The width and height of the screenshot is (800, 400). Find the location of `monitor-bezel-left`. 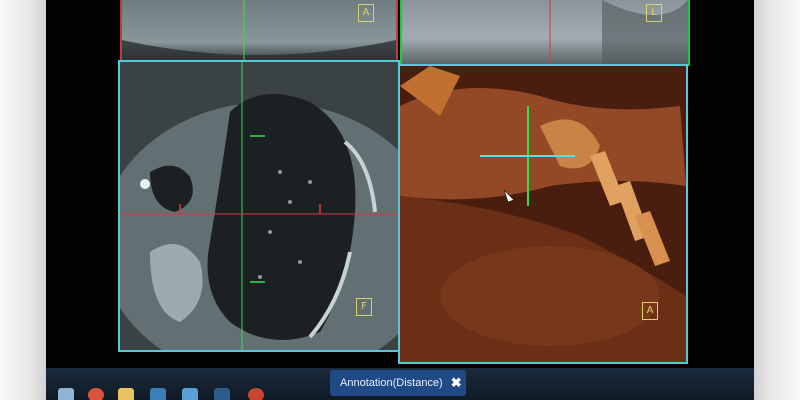

monitor-bezel-left is located at coordinates (24, 200).